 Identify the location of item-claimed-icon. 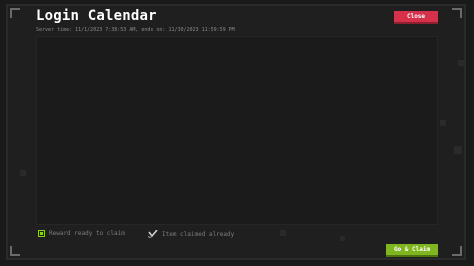
(153, 234).